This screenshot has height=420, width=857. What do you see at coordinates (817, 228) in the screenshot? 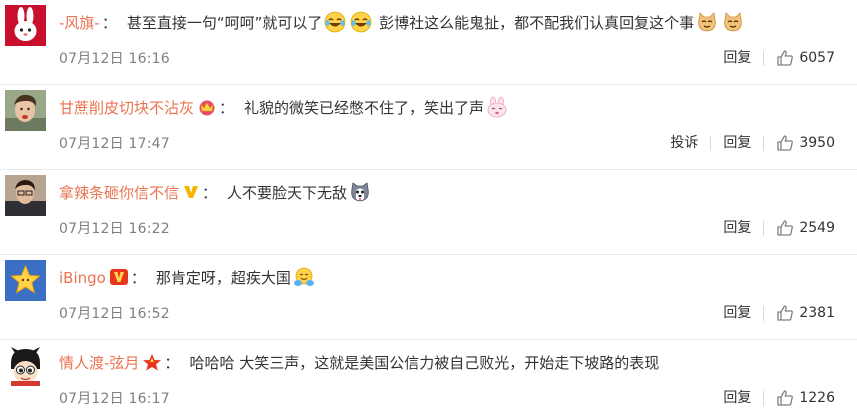
I see `like-count: 2549` at bounding box center [817, 228].